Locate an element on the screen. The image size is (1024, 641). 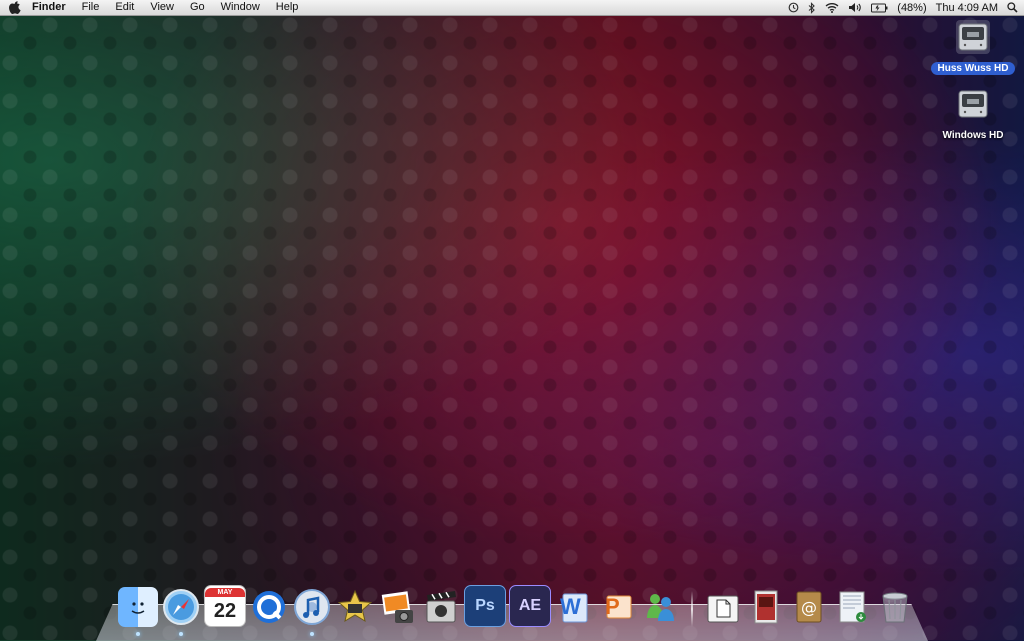
menu-clock: Thu 4:09 AM is located at coordinates (967, 8).